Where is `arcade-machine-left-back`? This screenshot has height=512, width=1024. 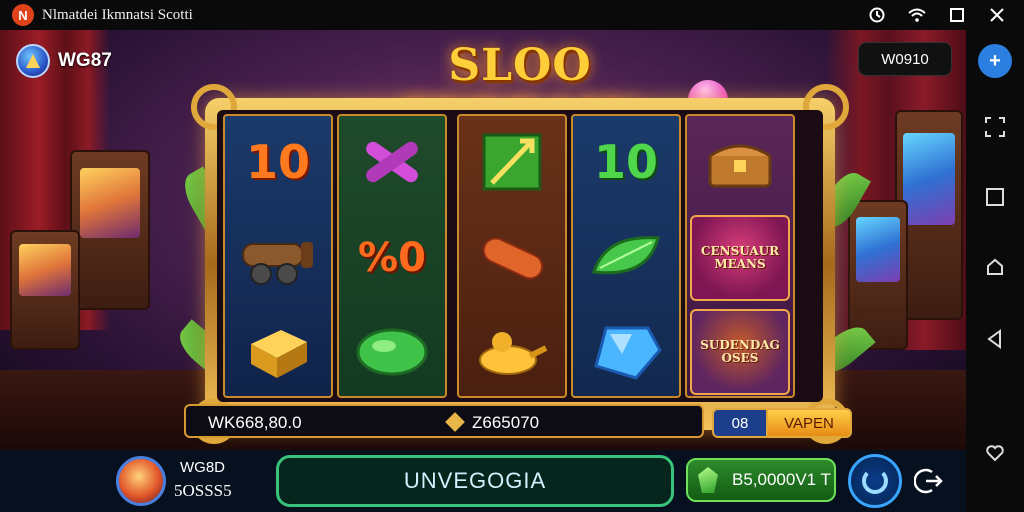 arcade-machine-left-back is located at coordinates (45, 290).